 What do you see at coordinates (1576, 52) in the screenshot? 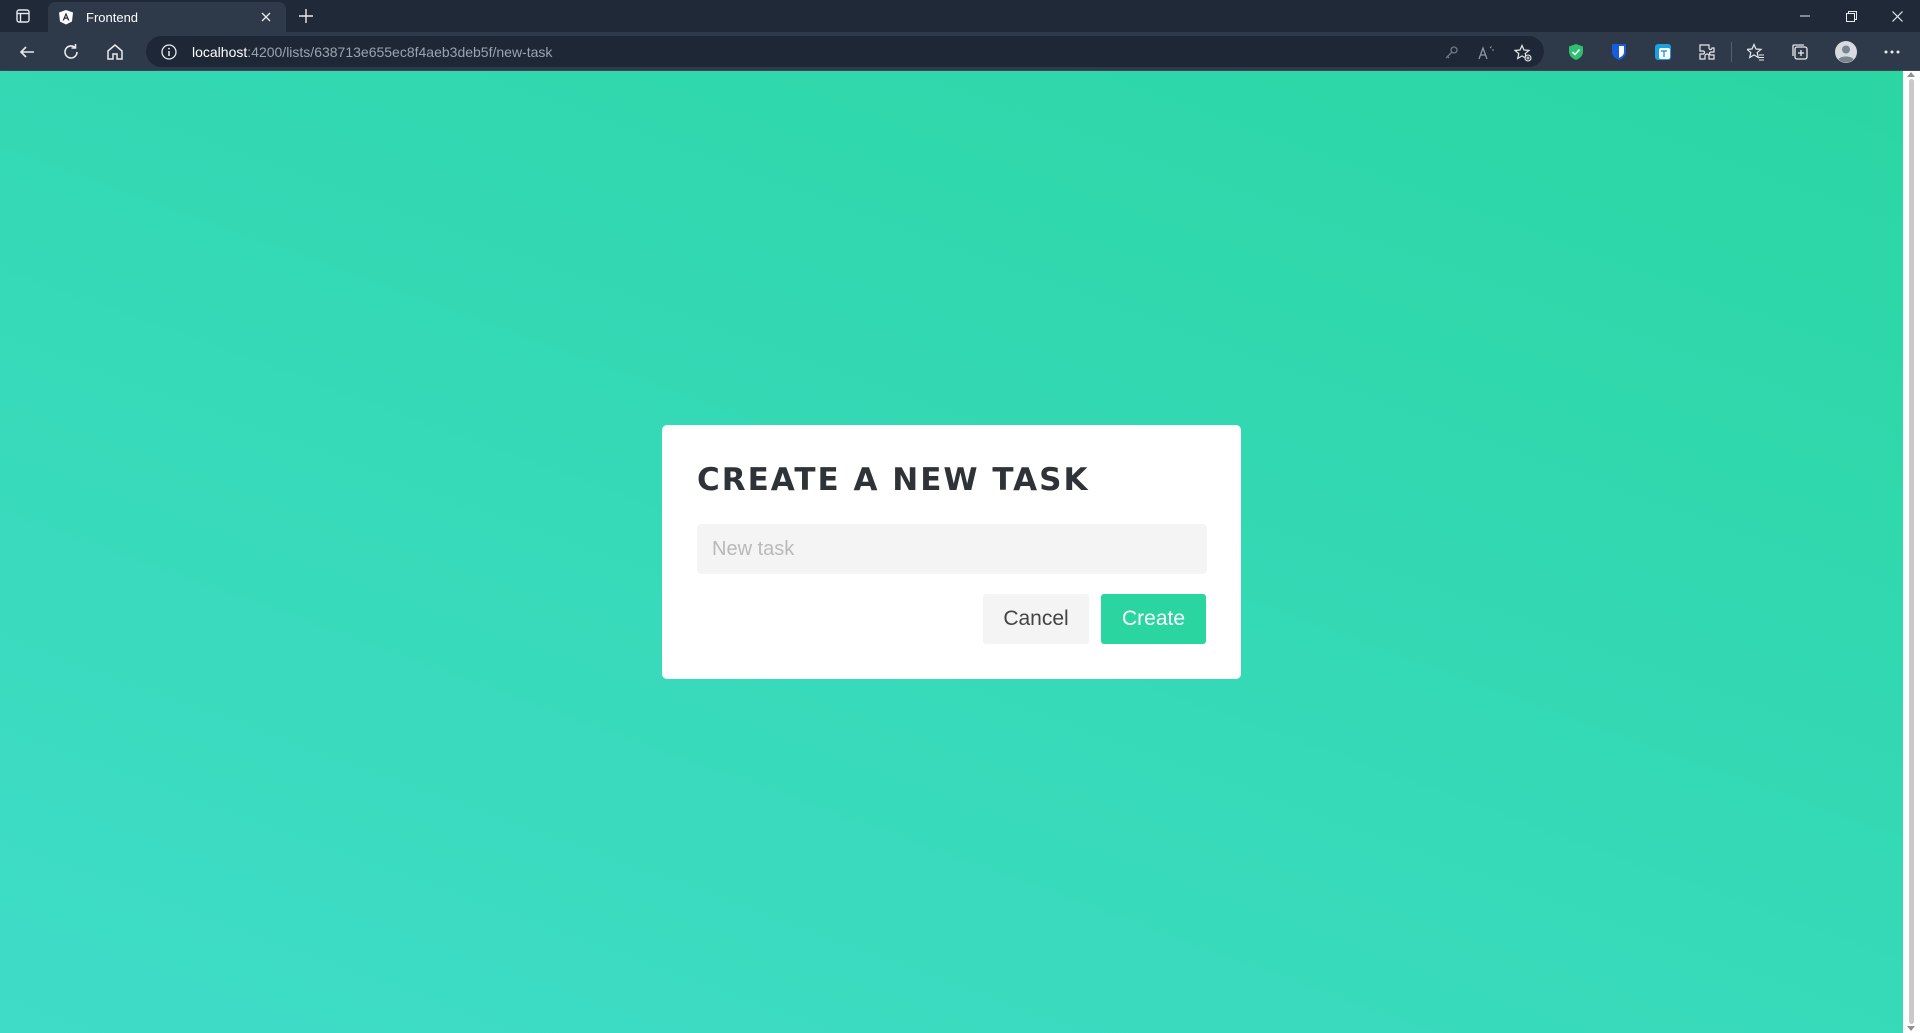
I see `shield-extension-icon` at bounding box center [1576, 52].